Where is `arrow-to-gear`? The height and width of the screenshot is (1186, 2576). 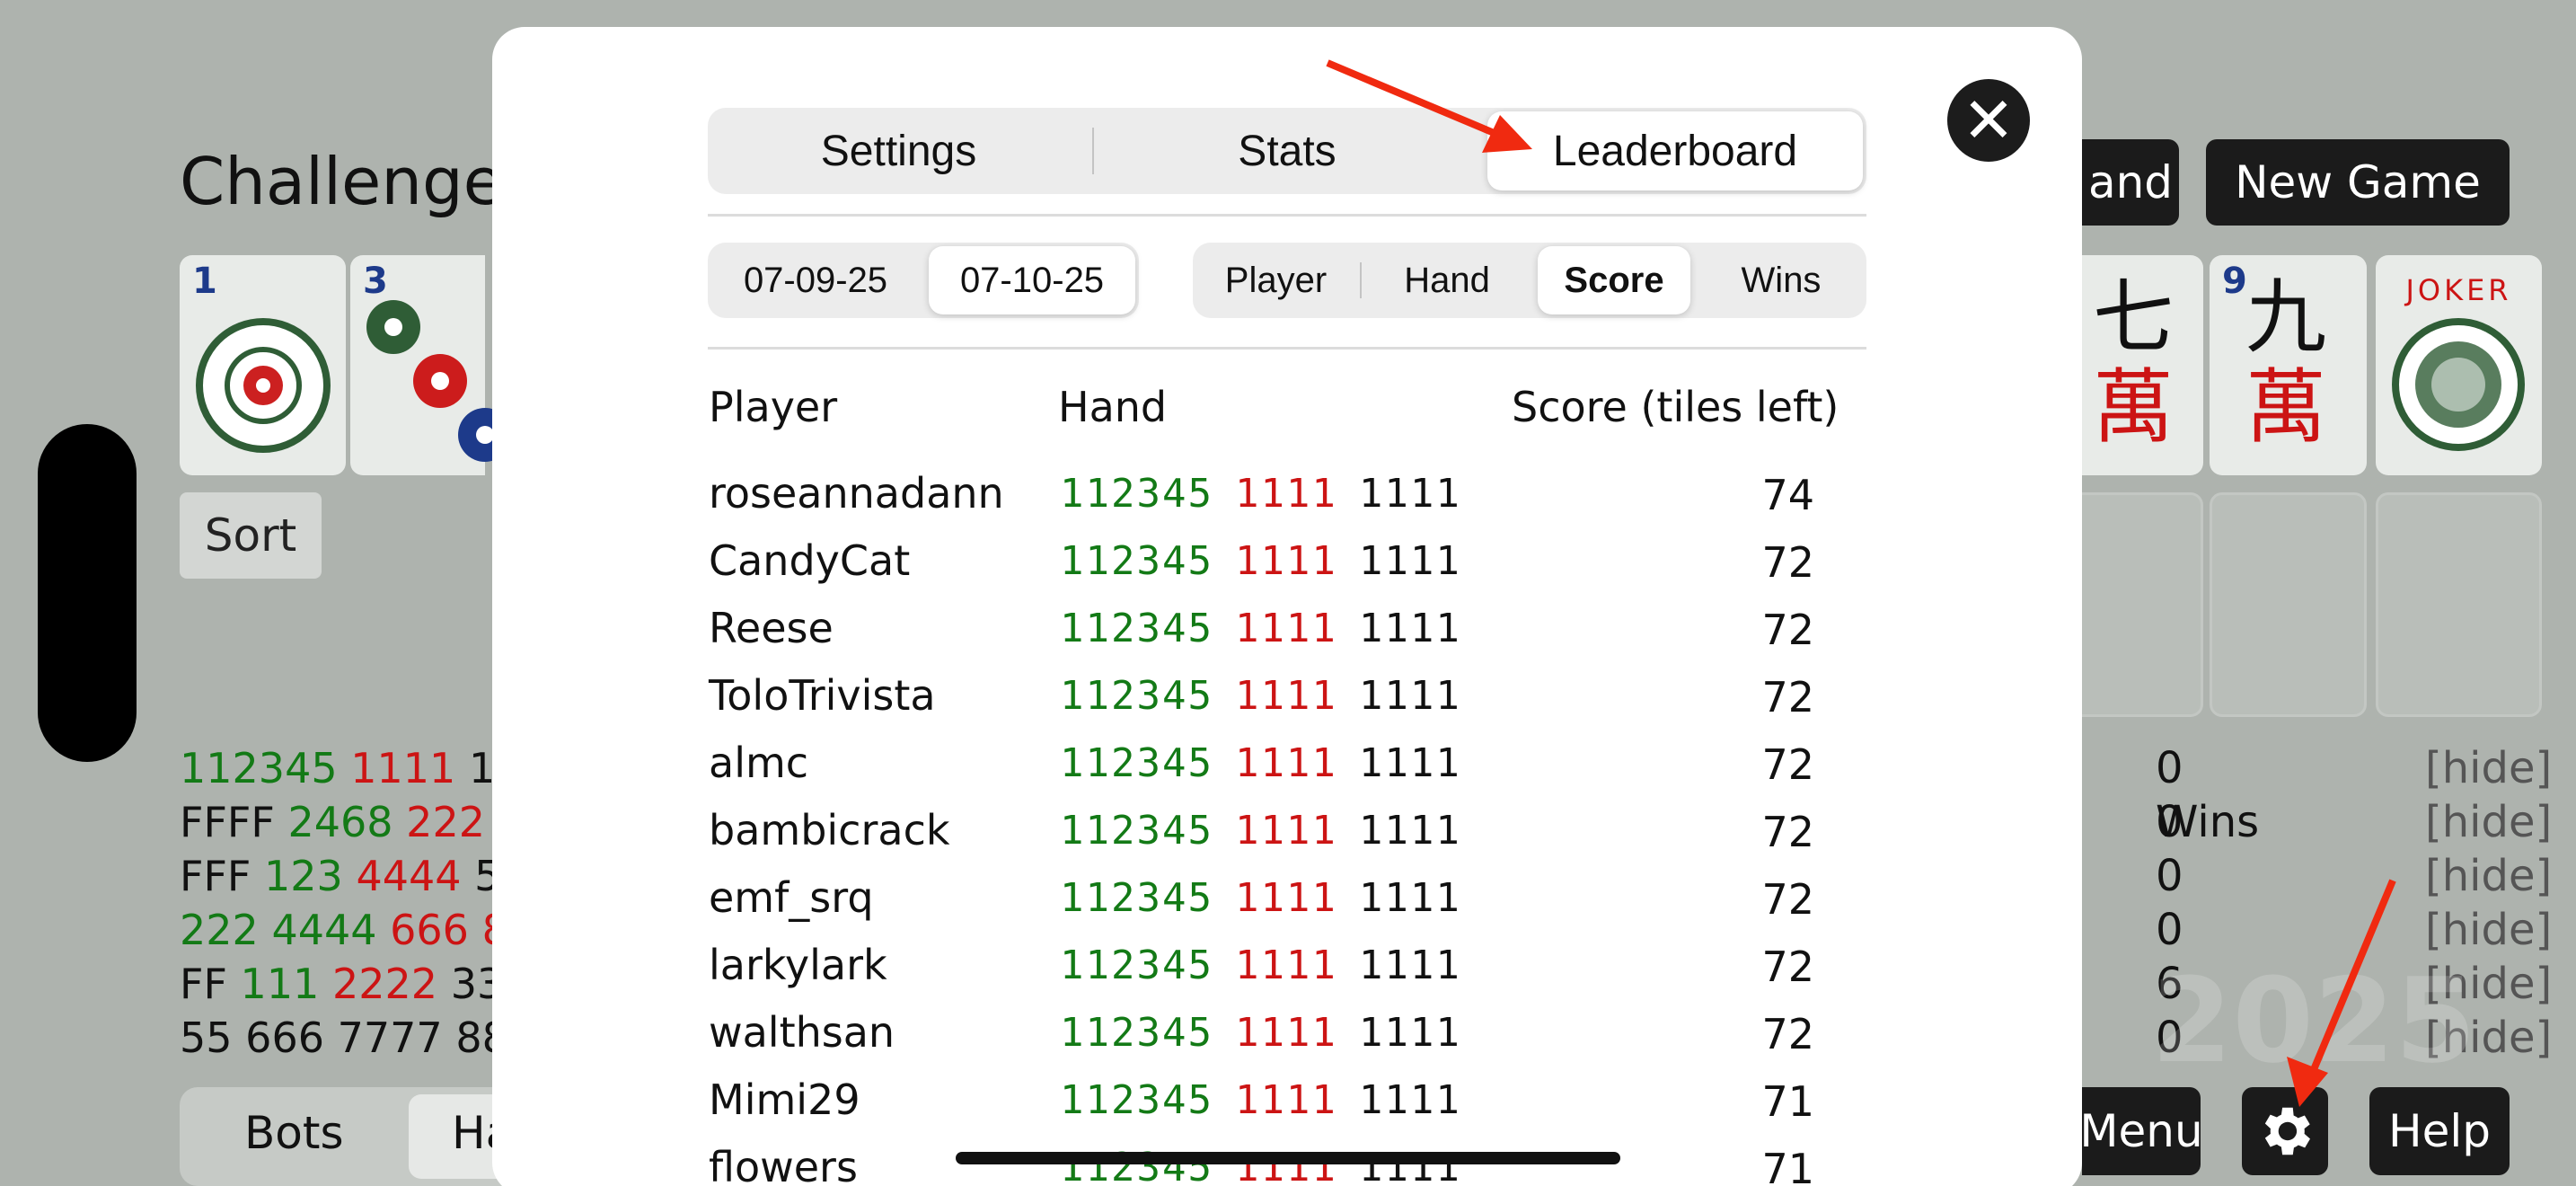
arrow-to-gear is located at coordinates (2351, 980).